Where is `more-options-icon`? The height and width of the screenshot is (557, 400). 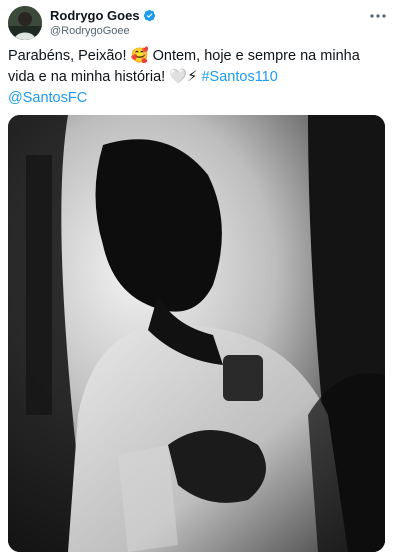
more-options-icon is located at coordinates (378, 16).